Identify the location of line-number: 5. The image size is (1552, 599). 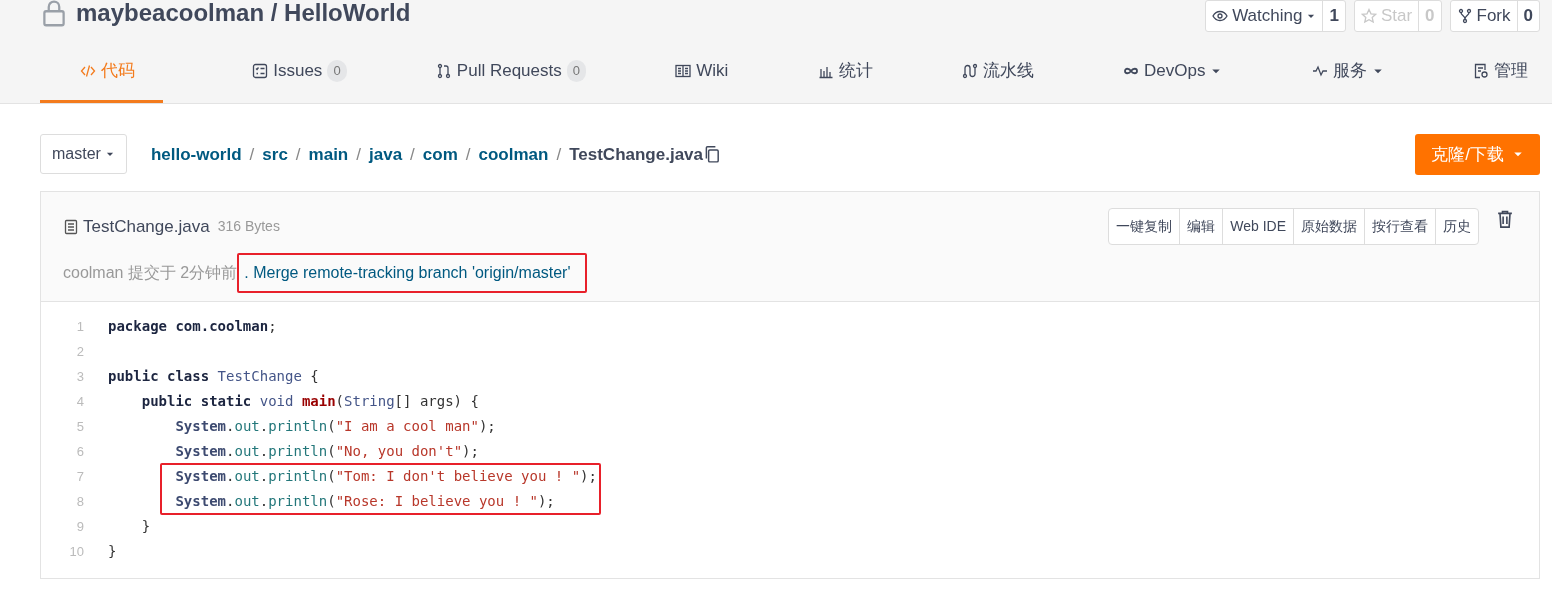
(80, 426).